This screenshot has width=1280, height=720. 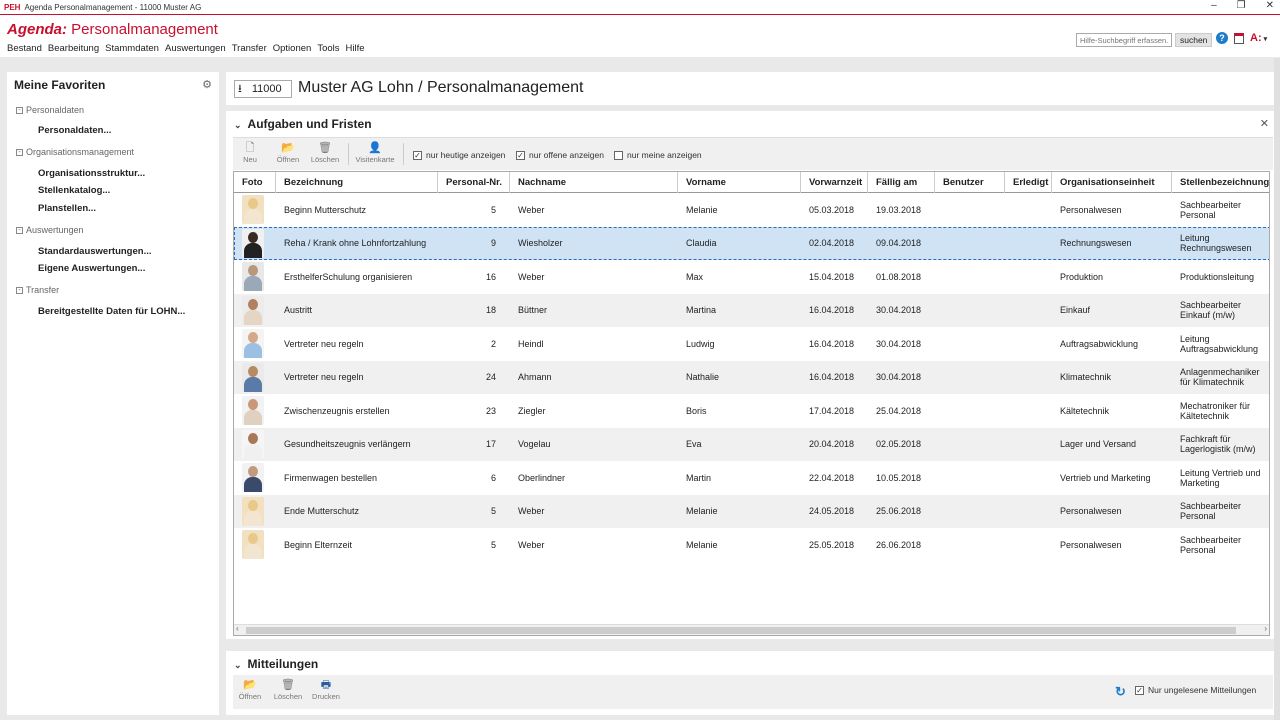 What do you see at coordinates (658, 155) in the screenshot?
I see `filter-mine-checkbox: nur meine anzeigen` at bounding box center [658, 155].